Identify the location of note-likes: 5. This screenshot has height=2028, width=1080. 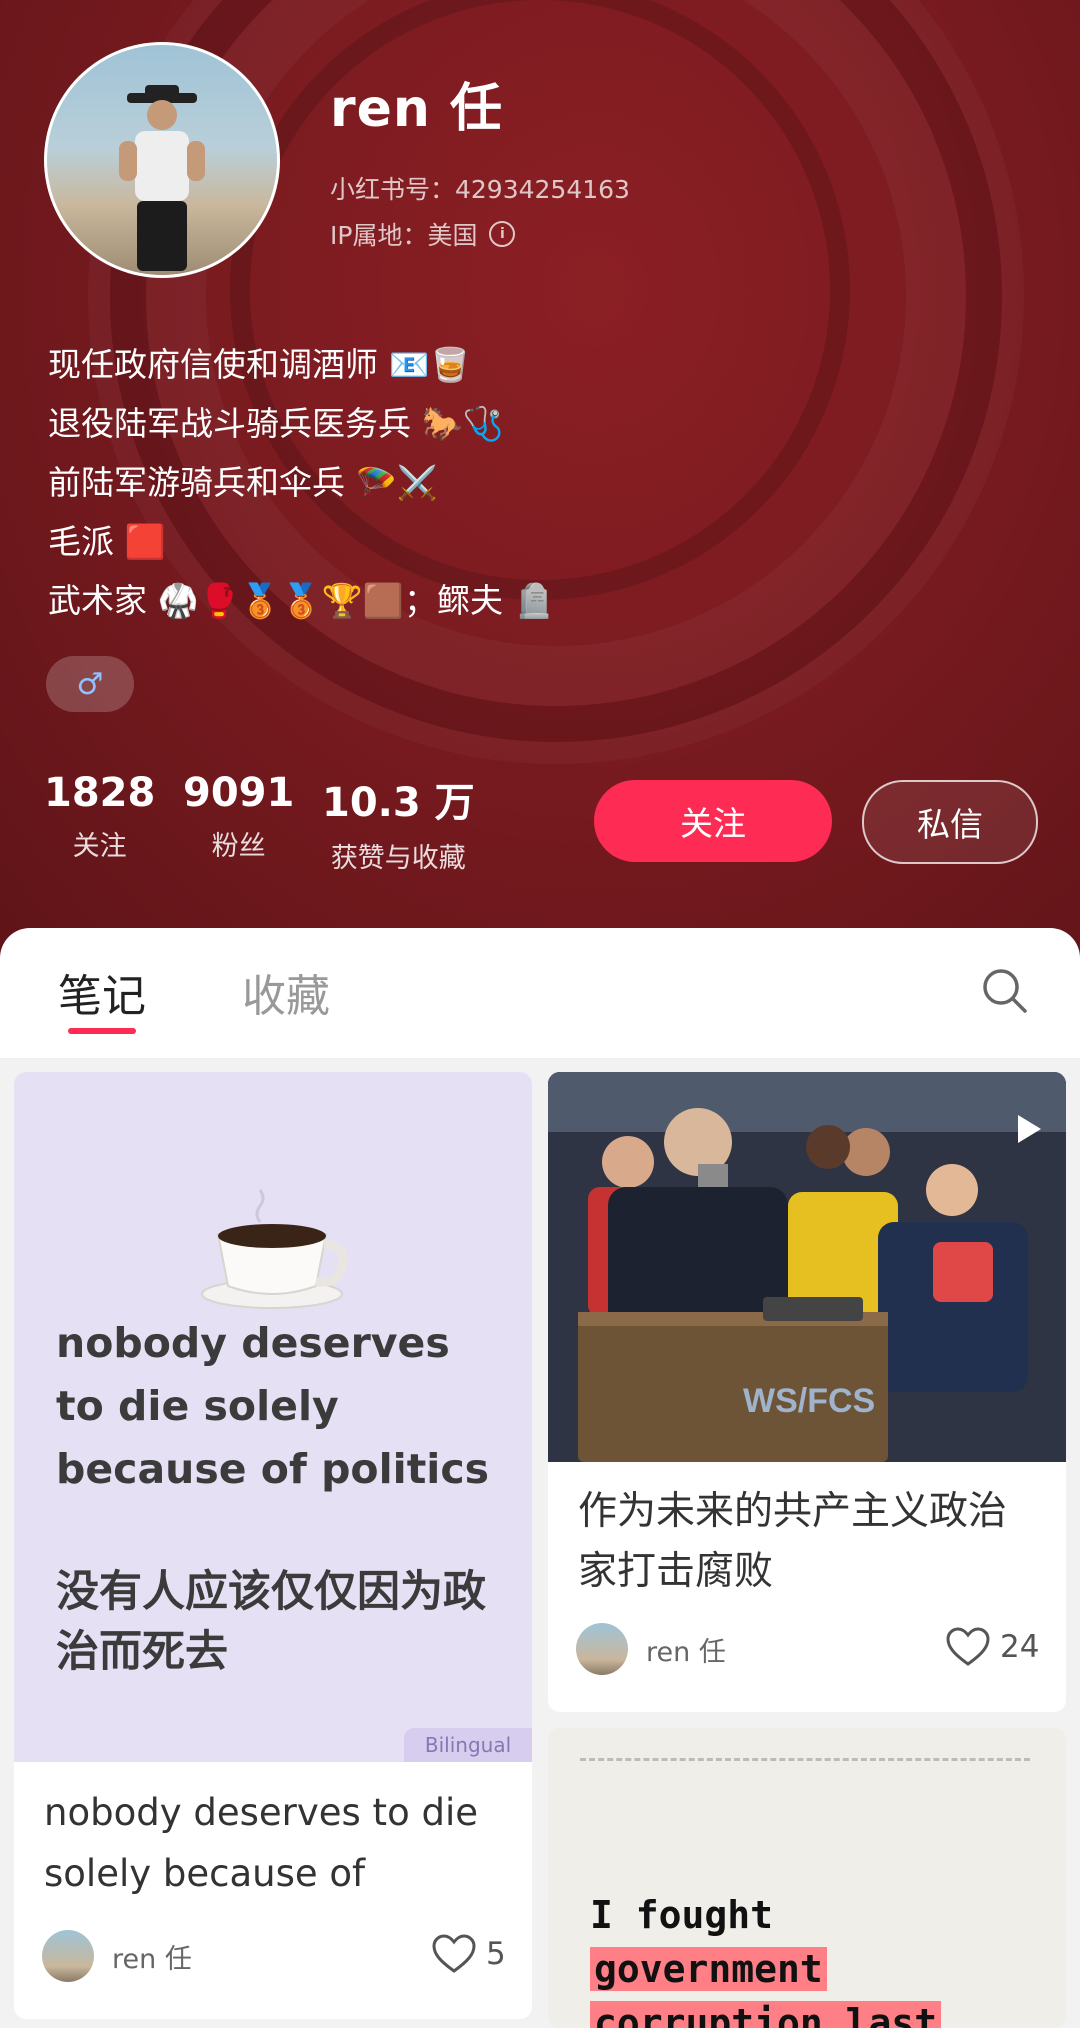
(469, 1954).